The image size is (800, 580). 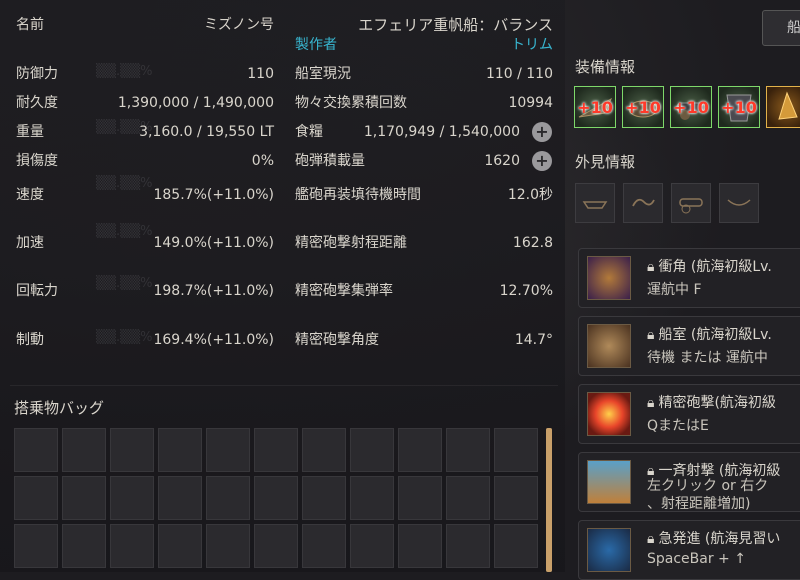 What do you see at coordinates (707, 358) in the screenshot?
I see `skill-key: 待機 または 運航中` at bounding box center [707, 358].